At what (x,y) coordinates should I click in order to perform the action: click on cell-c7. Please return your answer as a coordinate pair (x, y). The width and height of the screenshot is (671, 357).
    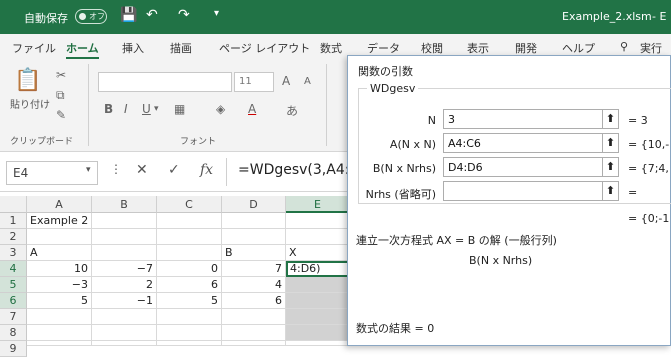
    Looking at the image, I should click on (189, 317).